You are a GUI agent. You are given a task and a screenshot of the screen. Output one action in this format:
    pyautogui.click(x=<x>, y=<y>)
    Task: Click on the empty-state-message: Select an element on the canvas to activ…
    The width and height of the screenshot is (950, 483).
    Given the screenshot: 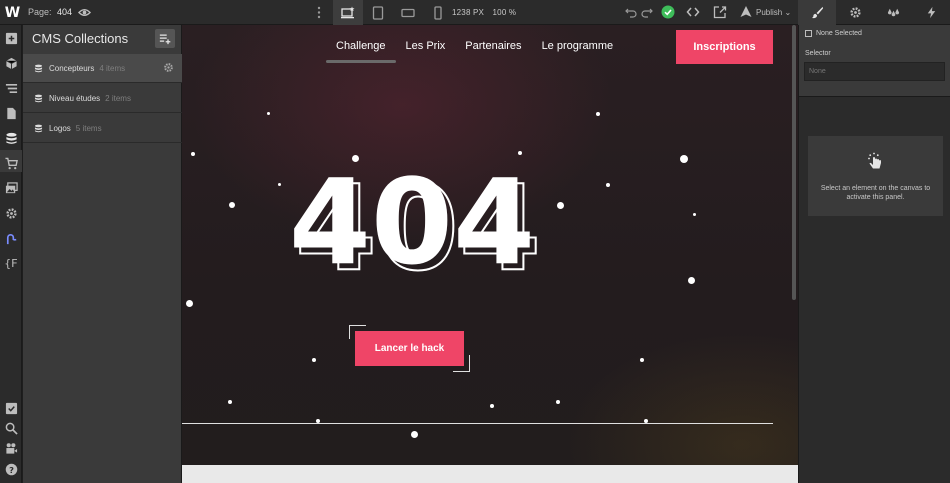 What is the action you would take?
    pyautogui.click(x=875, y=193)
    